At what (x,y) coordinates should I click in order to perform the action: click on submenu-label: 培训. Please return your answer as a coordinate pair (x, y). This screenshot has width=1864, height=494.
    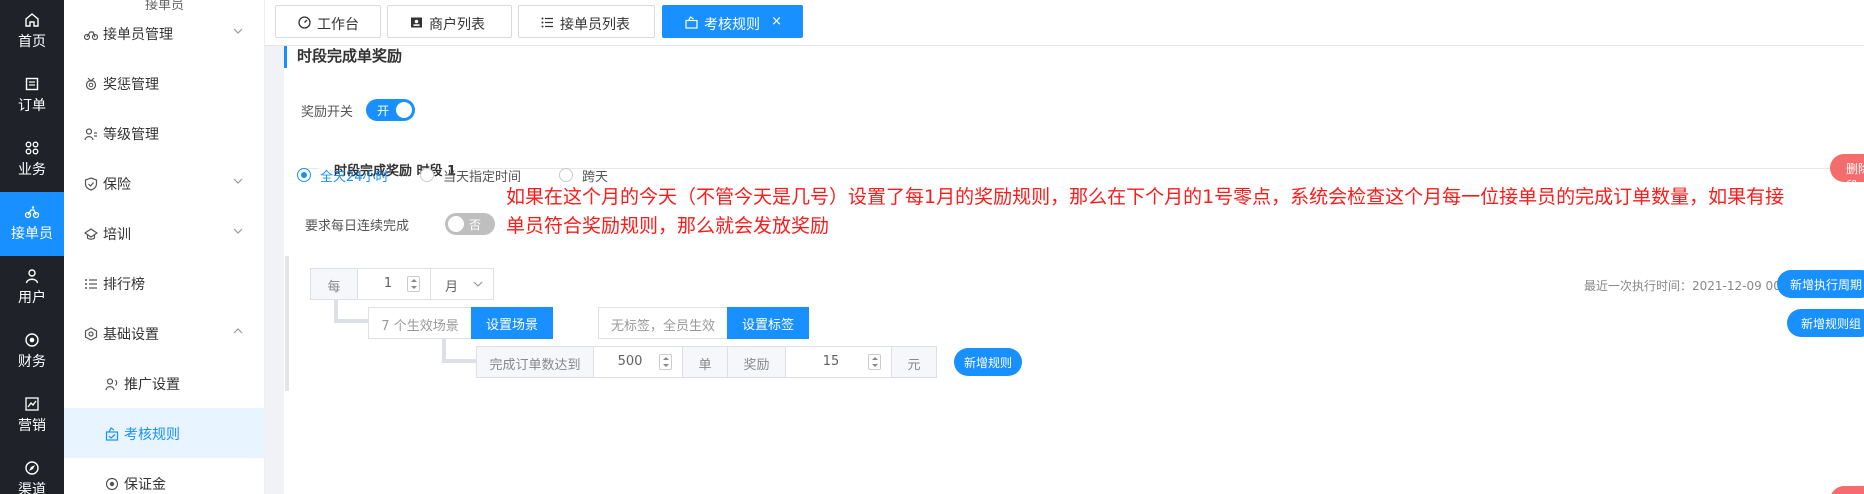
    Looking at the image, I should click on (117, 235).